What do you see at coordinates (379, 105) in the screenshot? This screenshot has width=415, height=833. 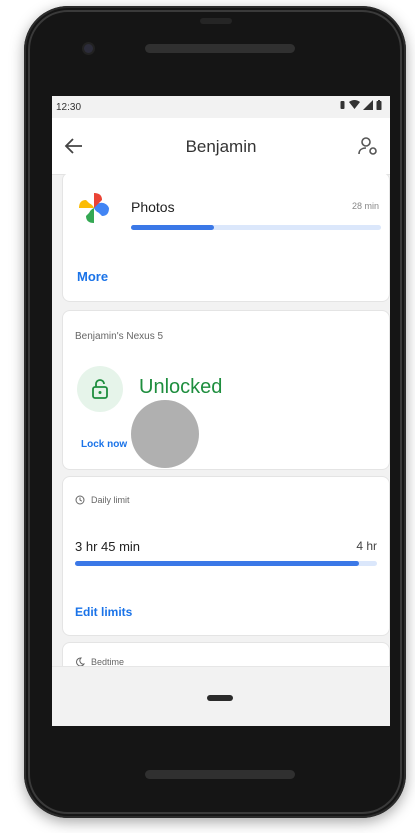 I see `battery-icon` at bounding box center [379, 105].